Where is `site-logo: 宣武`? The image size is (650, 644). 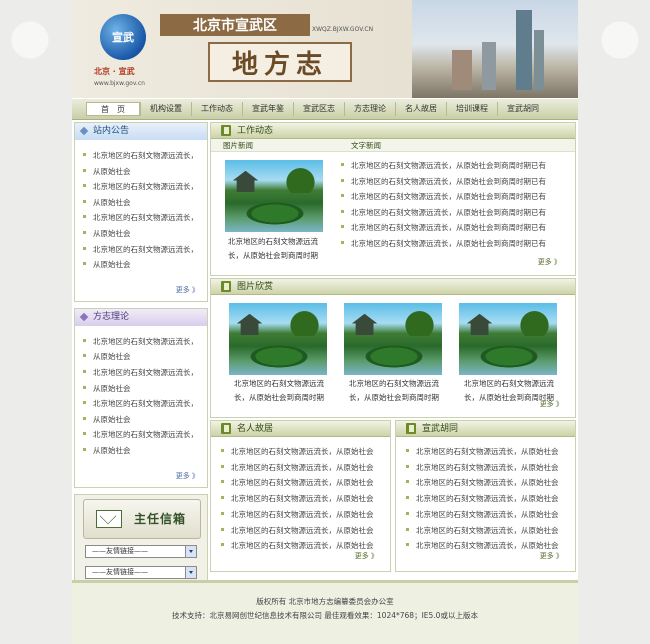 site-logo: 宣武 is located at coordinates (123, 37).